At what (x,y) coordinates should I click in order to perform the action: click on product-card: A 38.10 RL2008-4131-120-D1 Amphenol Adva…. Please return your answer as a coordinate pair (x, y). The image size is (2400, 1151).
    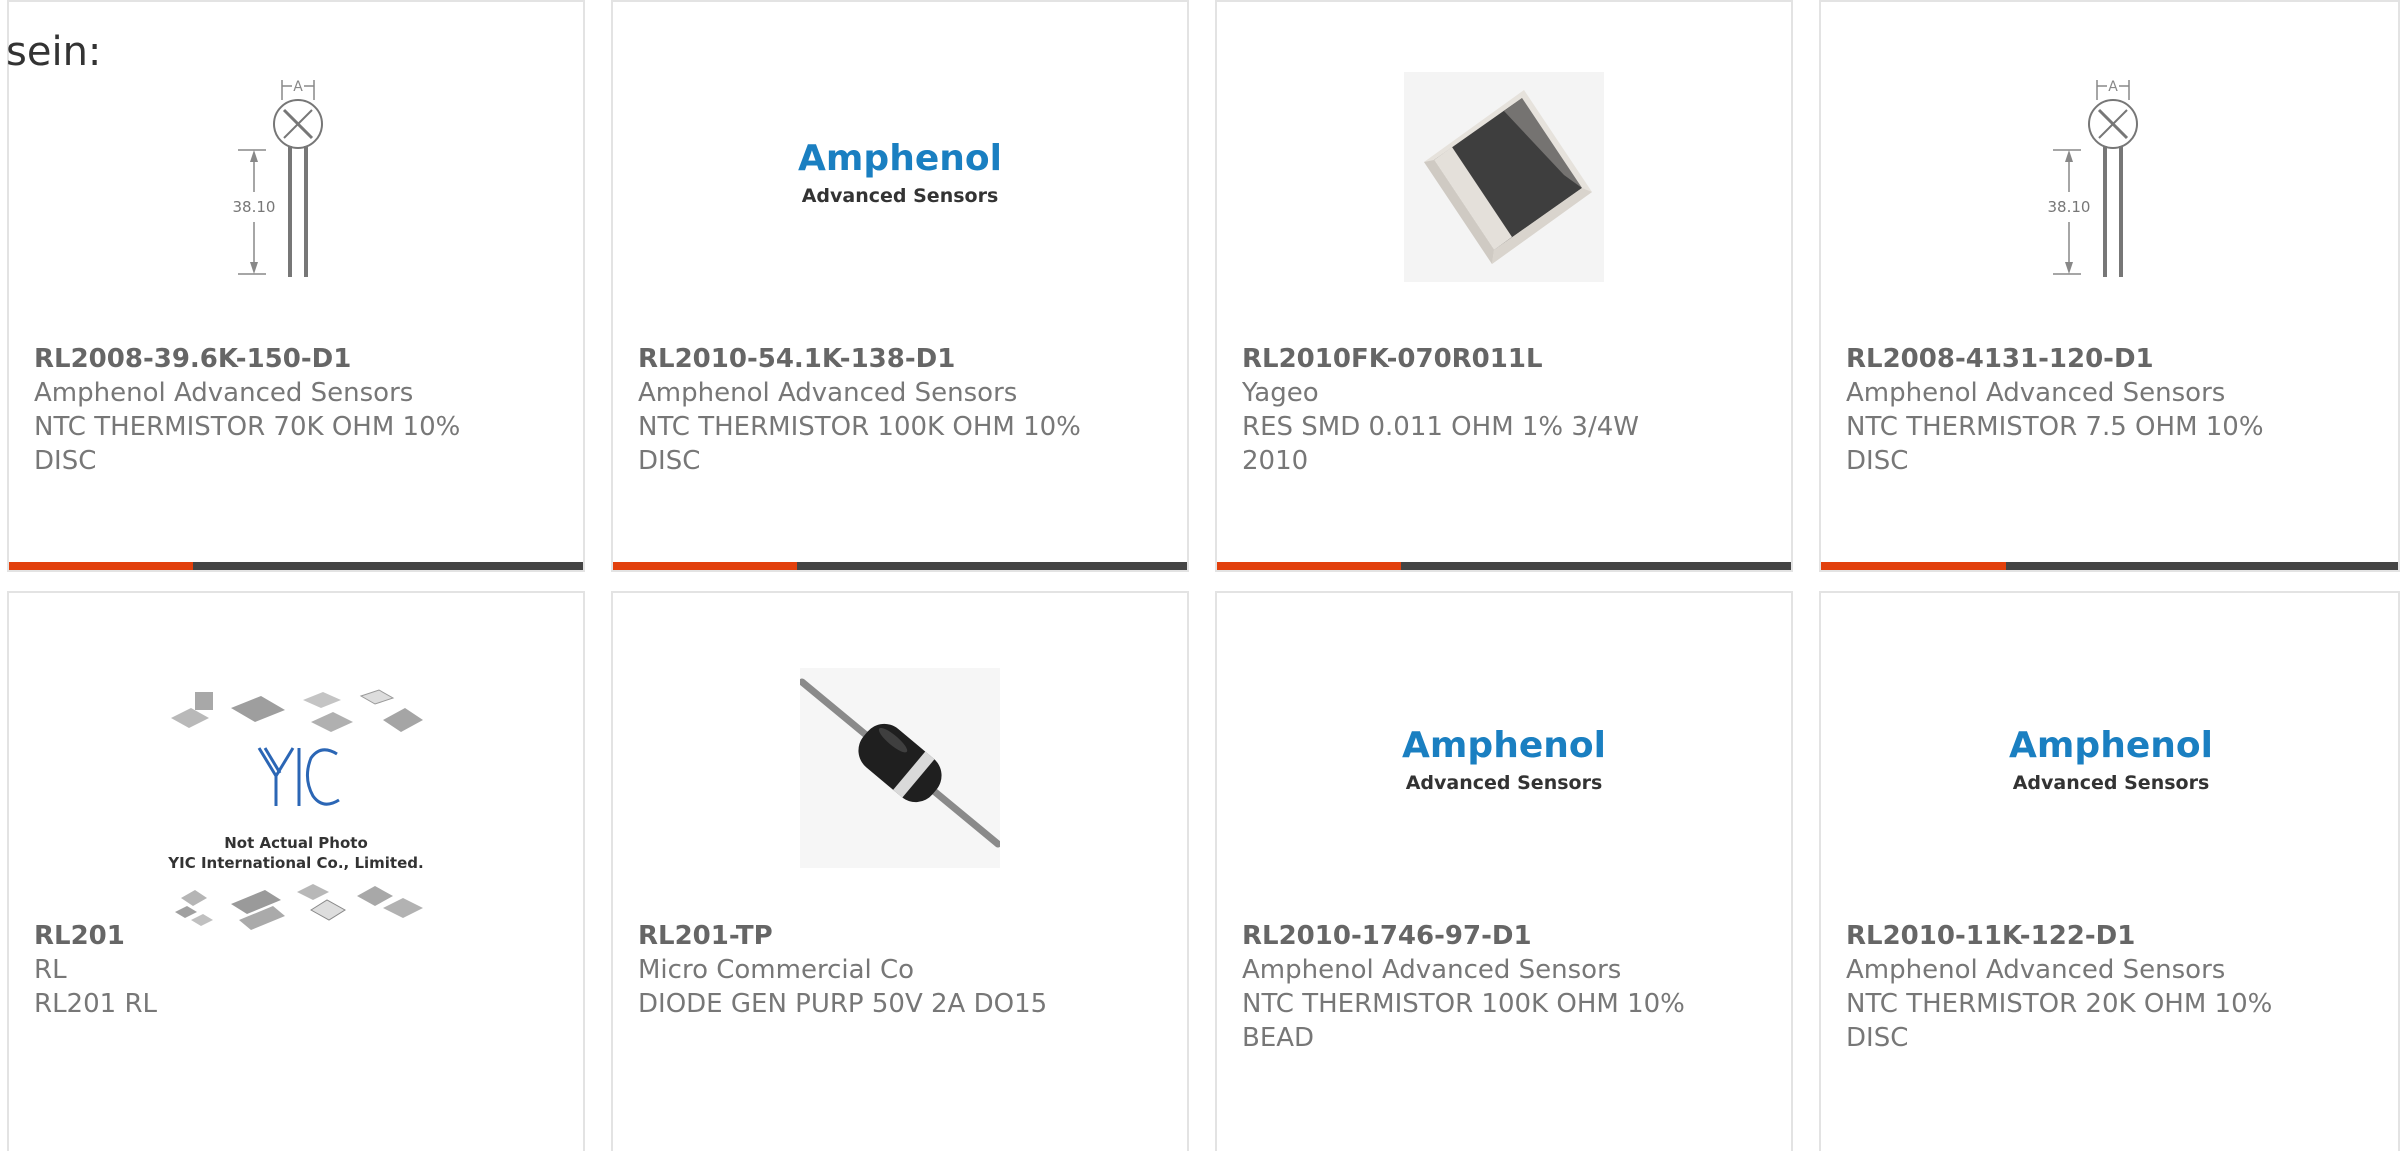
    Looking at the image, I should click on (2109, 286).